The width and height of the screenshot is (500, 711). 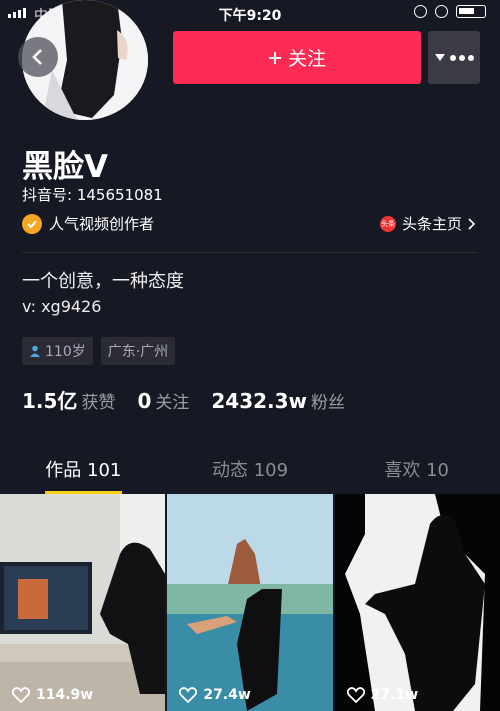 I want to click on toutiao-homepage-link: 头条 头条主页, so click(x=427, y=223).